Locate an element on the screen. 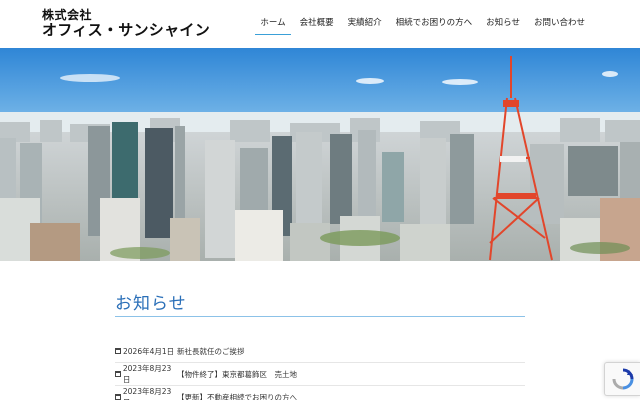 This screenshot has width=640, height=400. news-item: 2023年8月23日 【物件終了】東京都葛飾区 売土地 is located at coordinates (320, 374).